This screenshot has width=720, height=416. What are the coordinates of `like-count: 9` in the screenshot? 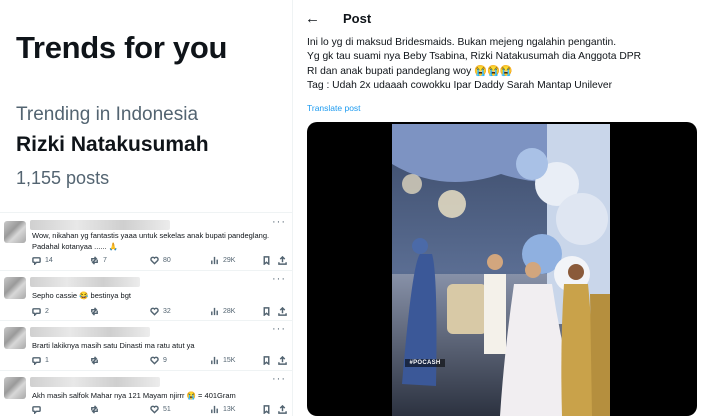 It's located at (165, 360).